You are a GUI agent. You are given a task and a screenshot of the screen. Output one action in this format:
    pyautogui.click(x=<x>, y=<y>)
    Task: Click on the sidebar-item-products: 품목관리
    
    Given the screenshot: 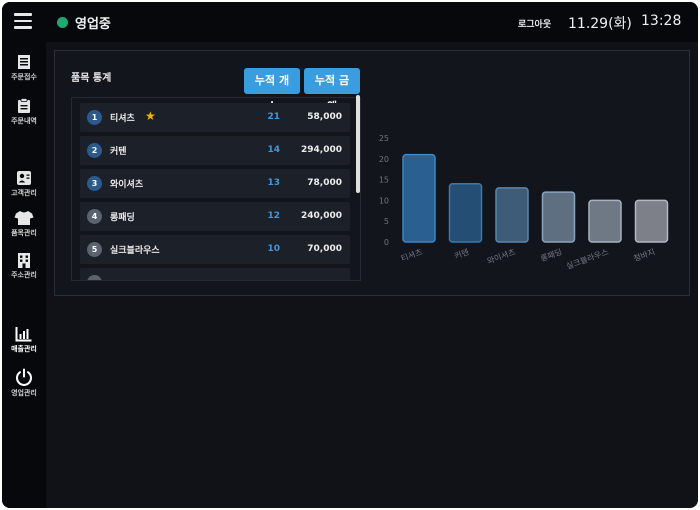 What is the action you would take?
    pyautogui.click(x=24, y=228)
    